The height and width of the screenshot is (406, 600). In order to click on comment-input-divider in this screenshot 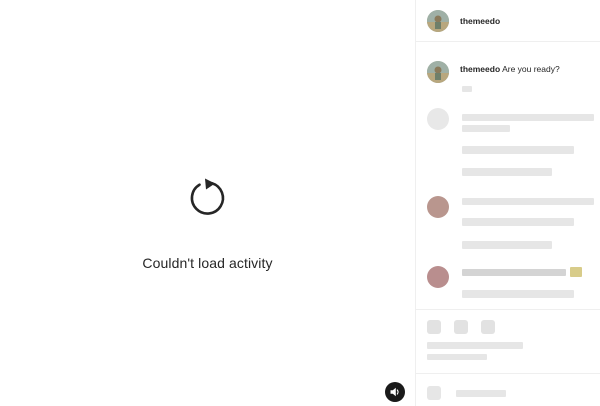, I will do `click(508, 373)`.